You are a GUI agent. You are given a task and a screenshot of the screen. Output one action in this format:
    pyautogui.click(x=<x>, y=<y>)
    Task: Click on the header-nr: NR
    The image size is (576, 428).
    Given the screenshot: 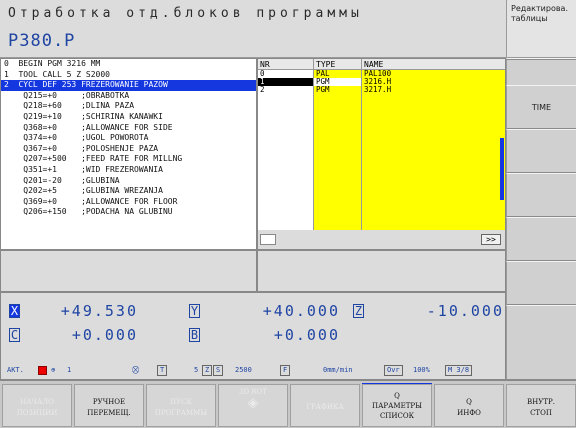 What is the action you would take?
    pyautogui.click(x=286, y=64)
    